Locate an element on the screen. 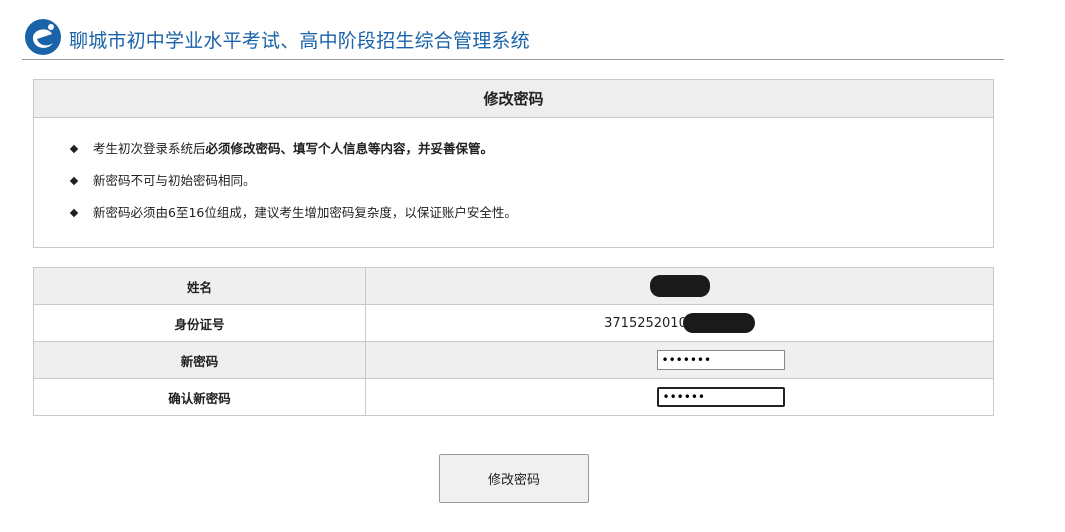  new-password-input is located at coordinates (720, 360).